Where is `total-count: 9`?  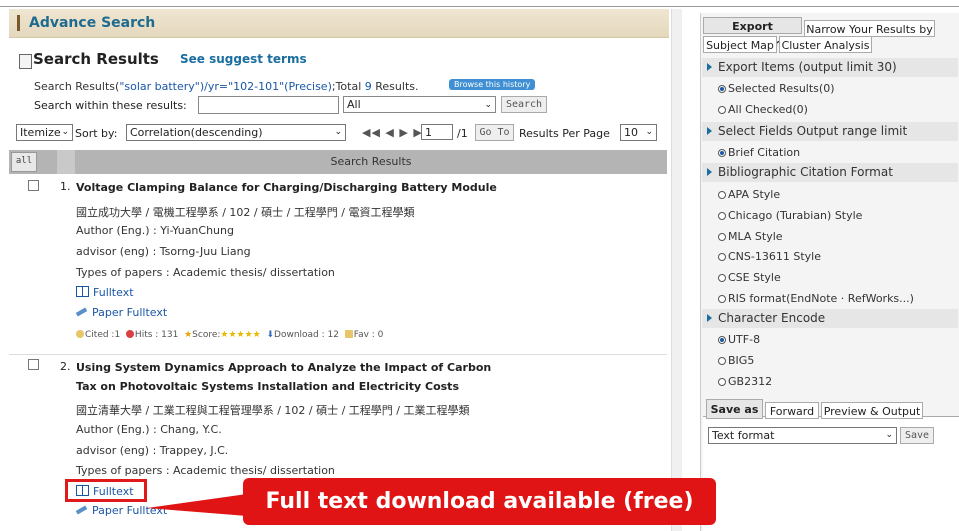 total-count: 9 is located at coordinates (368, 86).